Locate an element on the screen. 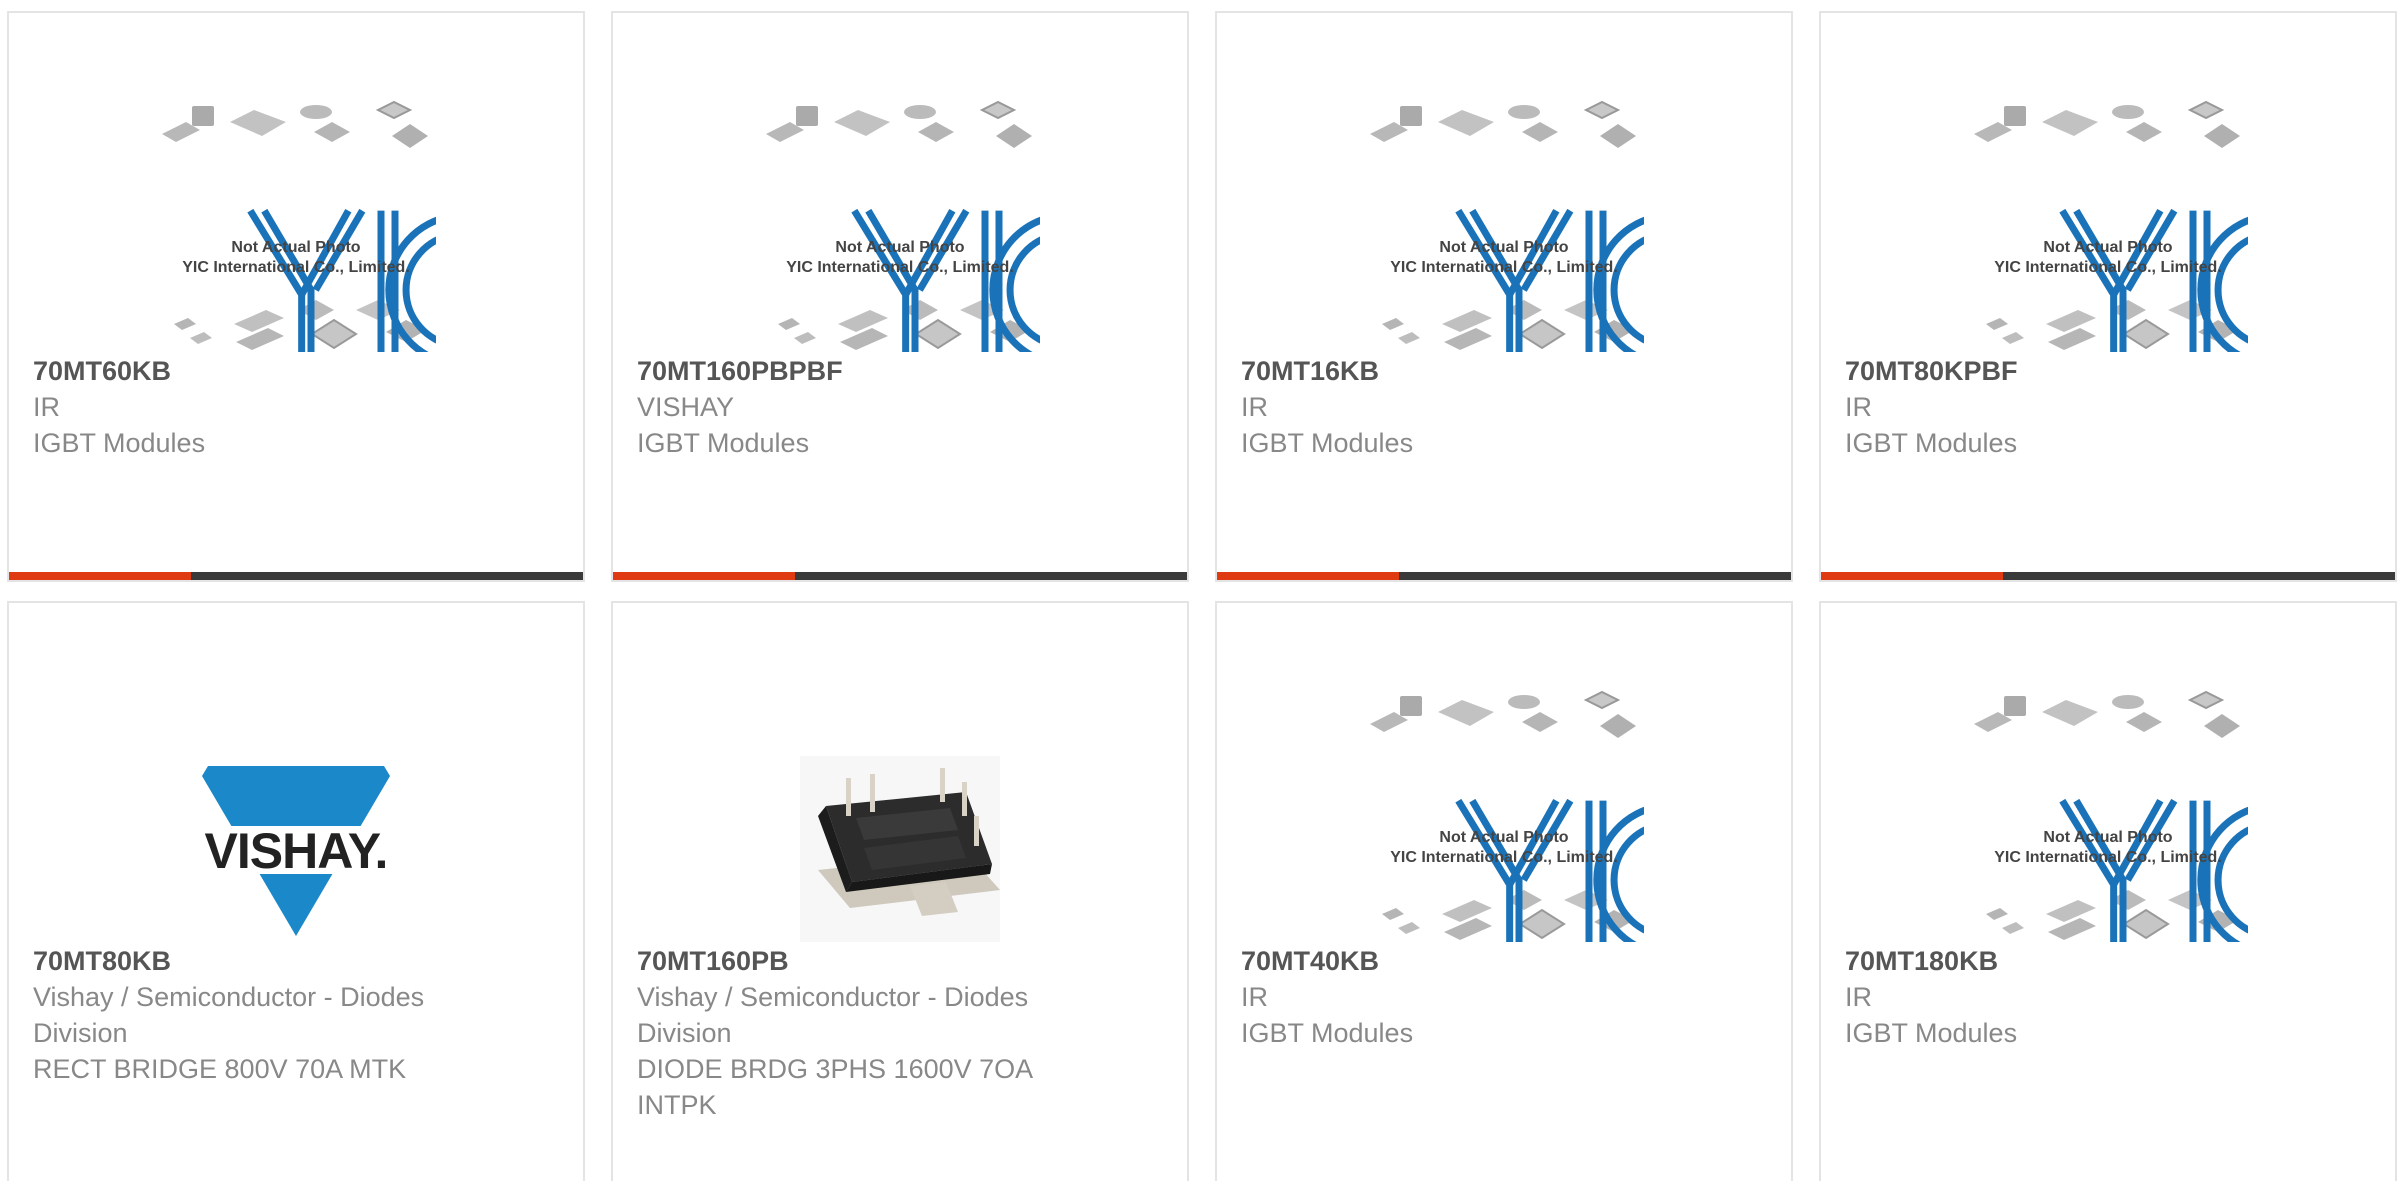 Image resolution: width=2400 pixels, height=1181 pixels. part-number: 70MT160PBPBF is located at coordinates (900, 371).